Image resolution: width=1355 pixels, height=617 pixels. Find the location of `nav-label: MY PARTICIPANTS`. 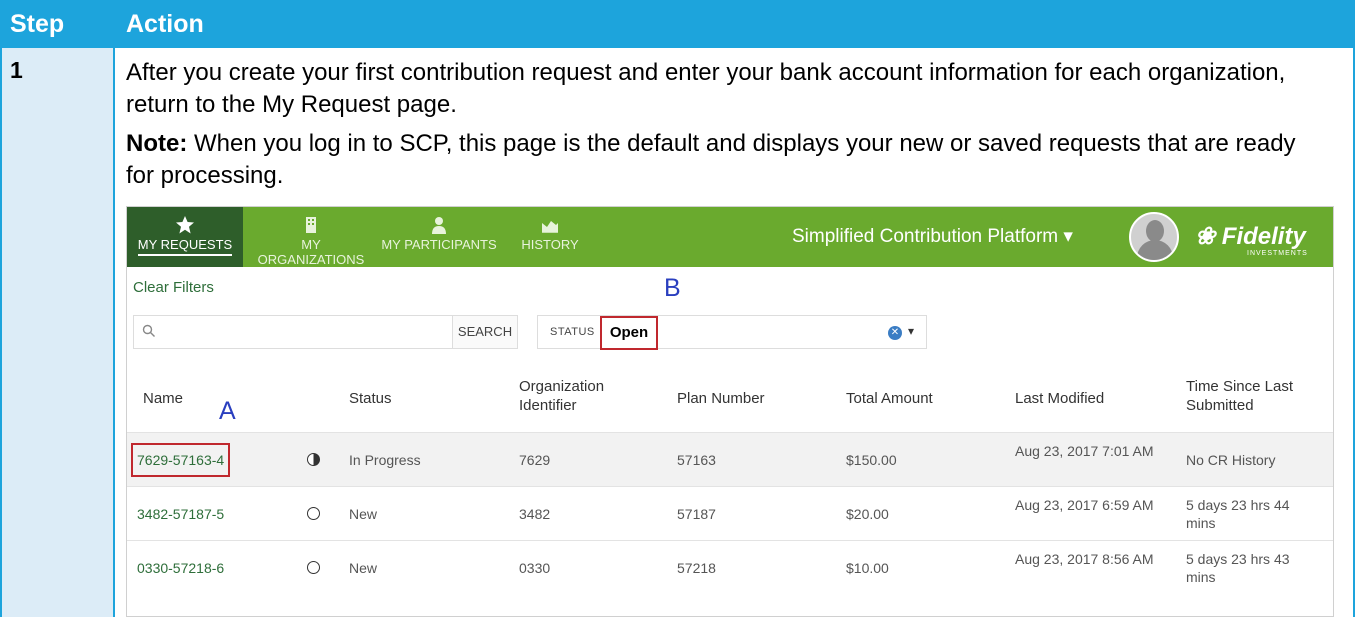

nav-label: MY PARTICIPANTS is located at coordinates (439, 244).